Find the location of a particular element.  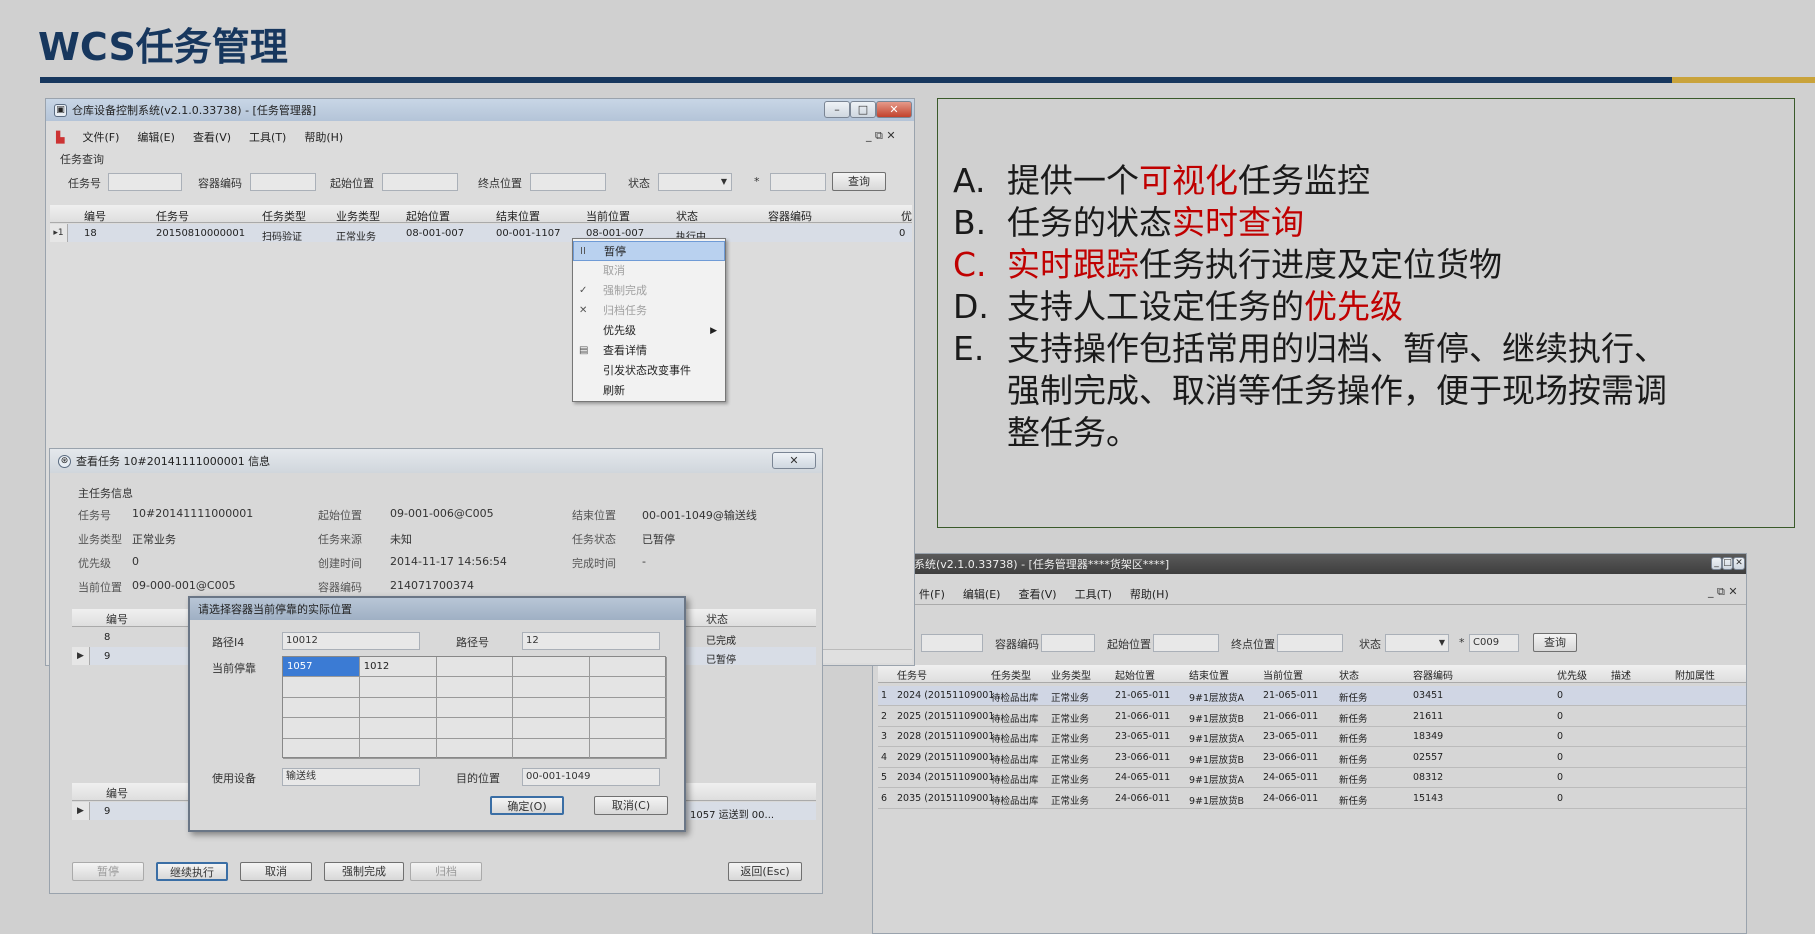

app-menu-icon: ▙ is located at coordinates (60, 137).